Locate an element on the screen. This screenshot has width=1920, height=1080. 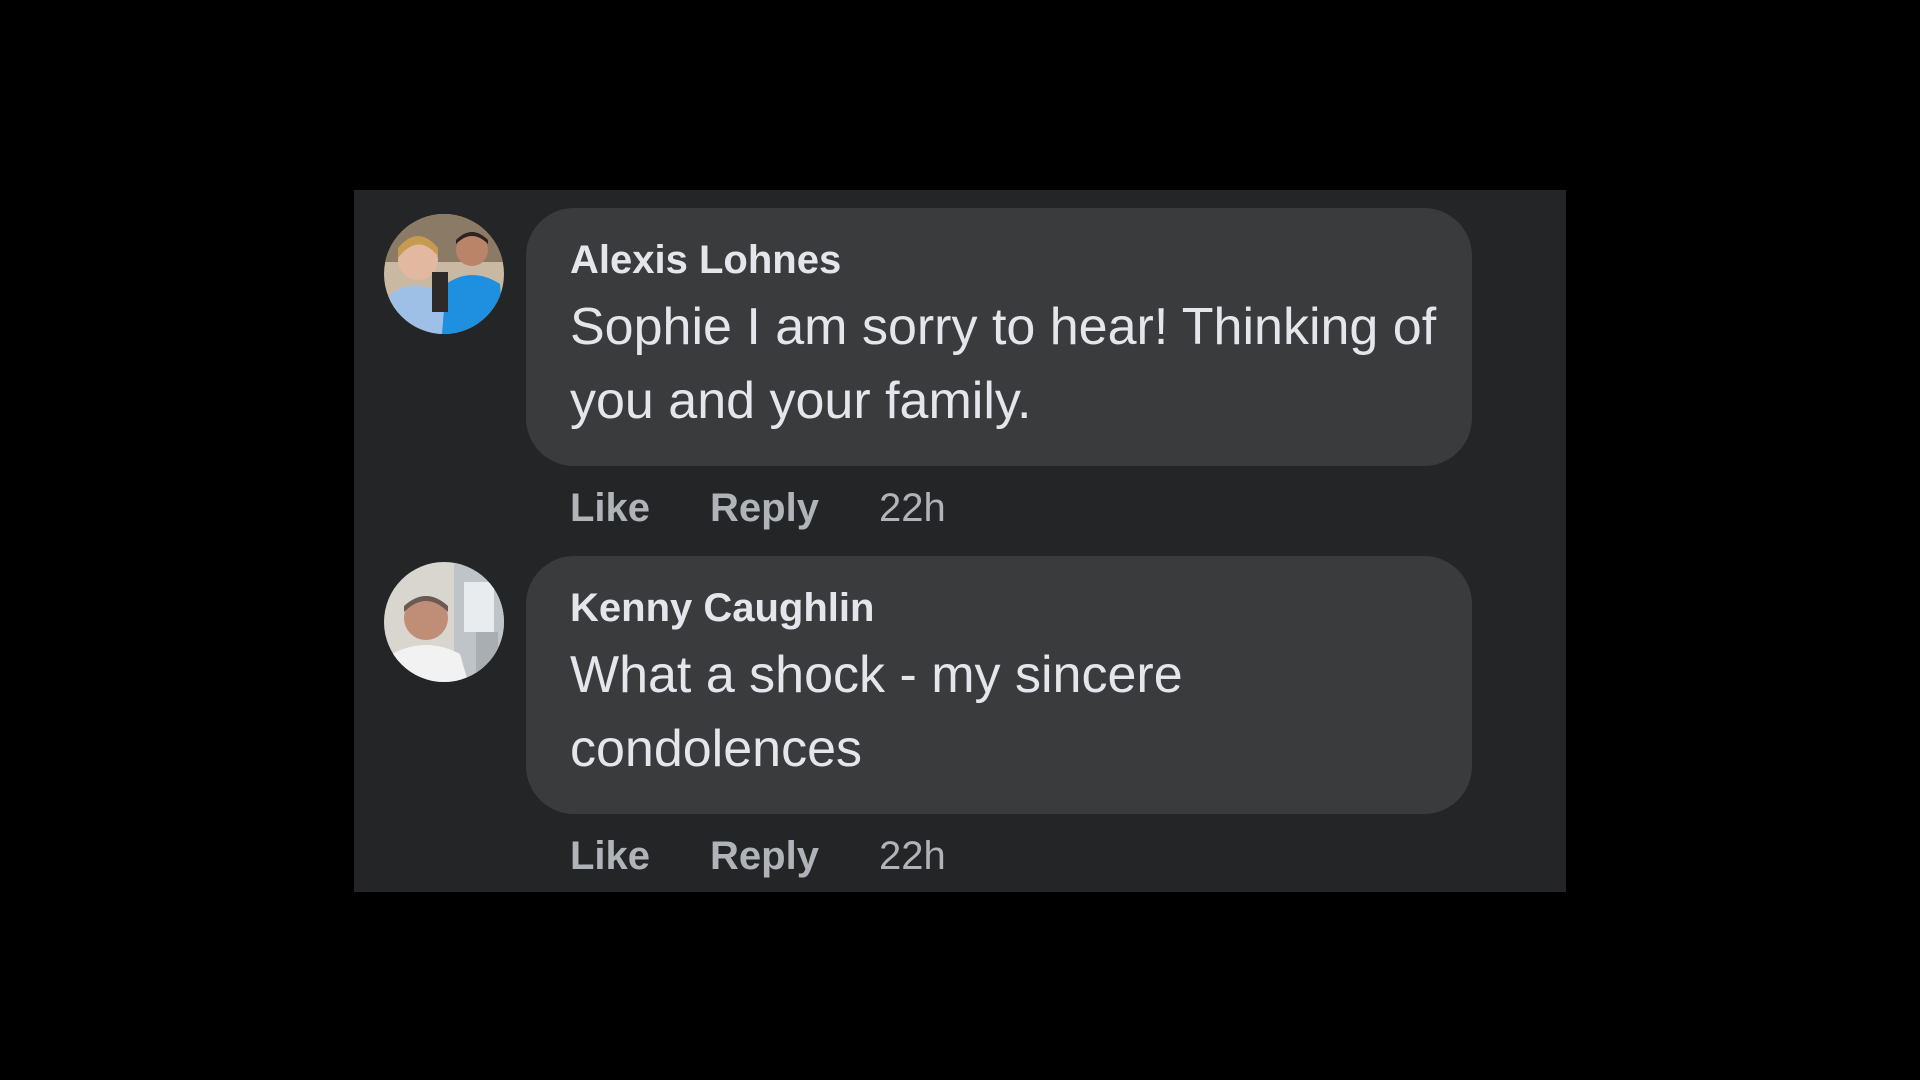
comment-author-name: Alexis Lohnes is located at coordinates (1021, 260).